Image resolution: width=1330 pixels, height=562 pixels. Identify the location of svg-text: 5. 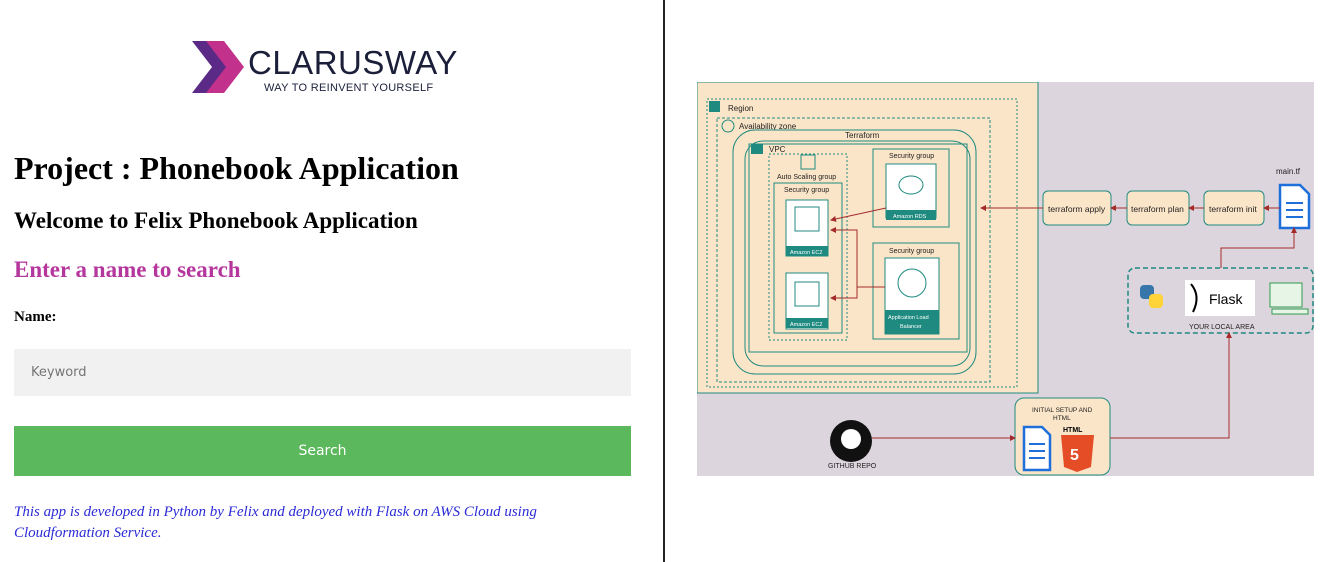
(1074, 455).